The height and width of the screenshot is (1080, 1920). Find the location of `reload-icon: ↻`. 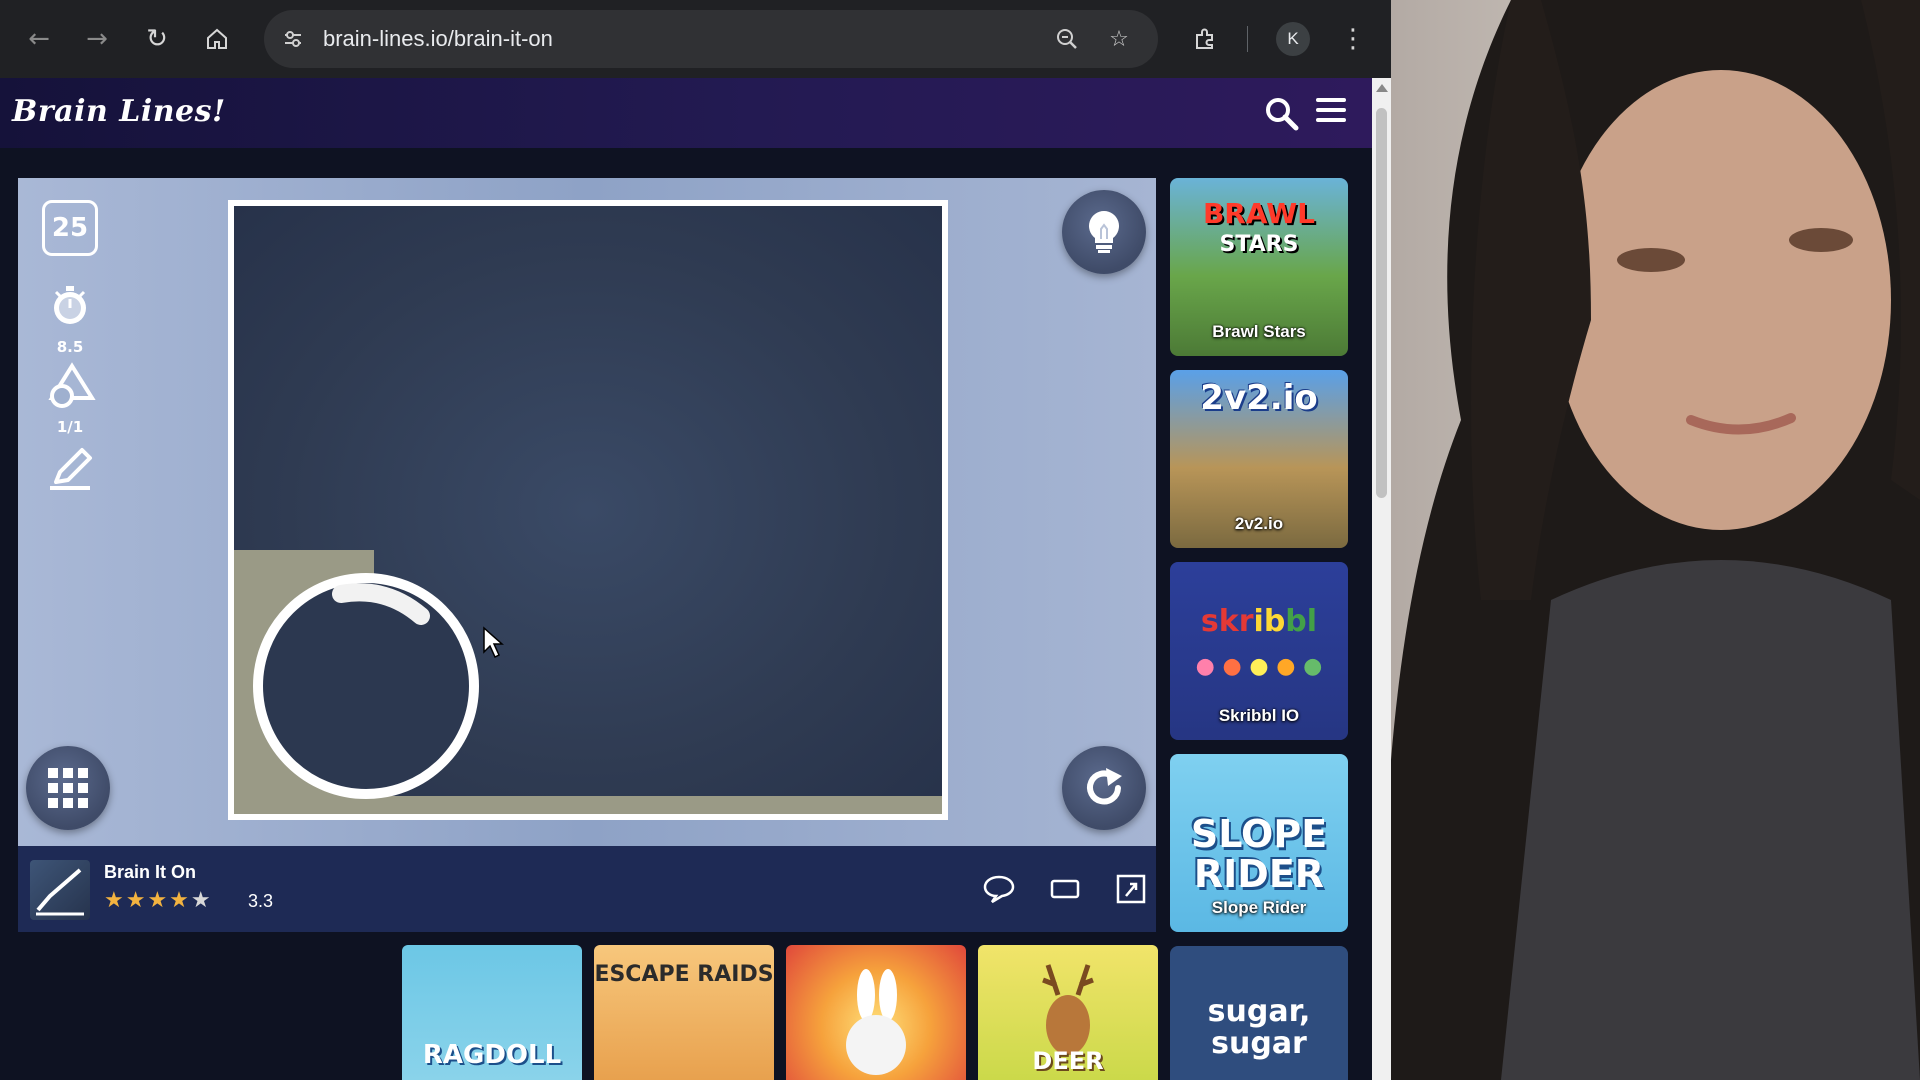

reload-icon: ↻ is located at coordinates (157, 39).